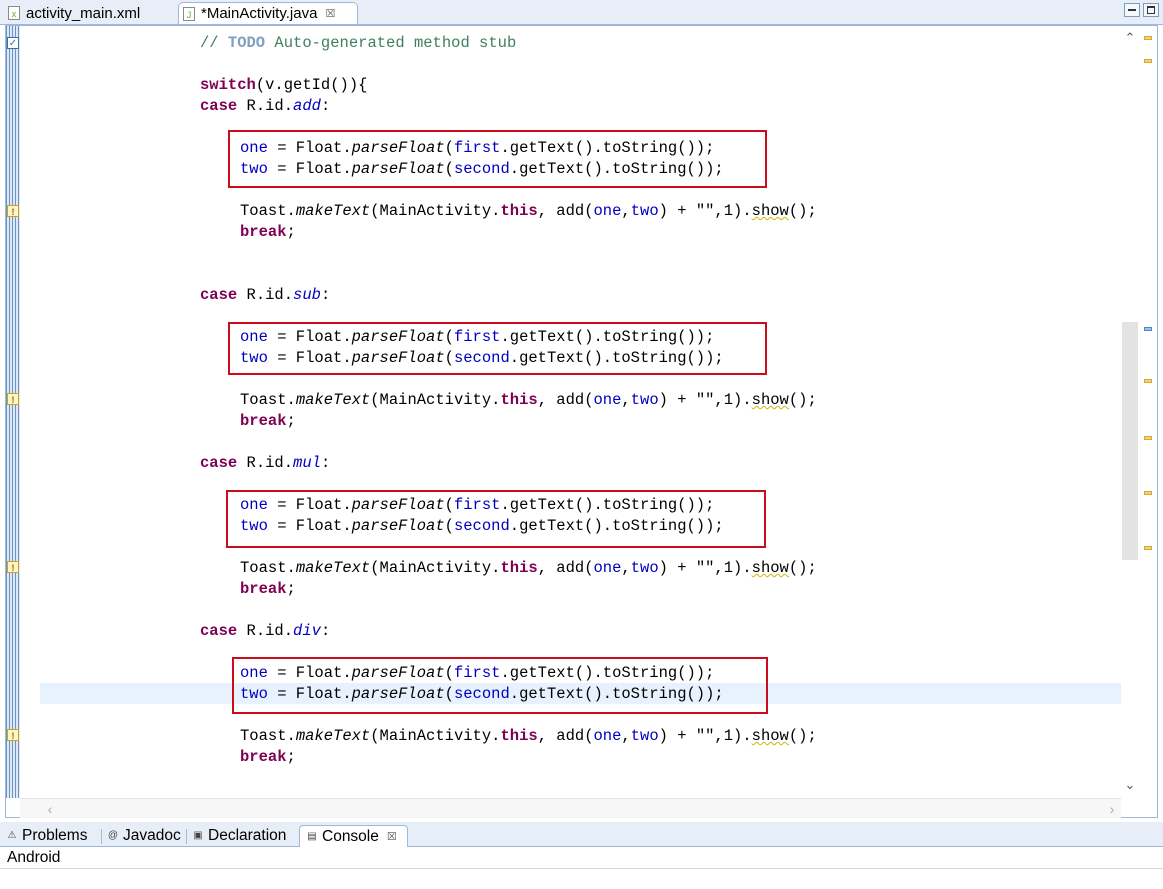 The height and width of the screenshot is (889, 1163). What do you see at coordinates (189, 13) in the screenshot?
I see `java-file-icon: J` at bounding box center [189, 13].